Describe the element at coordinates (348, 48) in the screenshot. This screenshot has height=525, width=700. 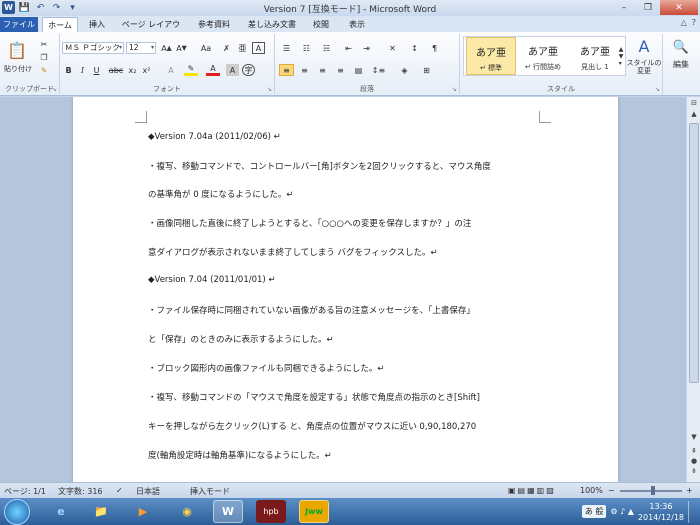
I see `decrease-indent-icon: ⇤` at that location.